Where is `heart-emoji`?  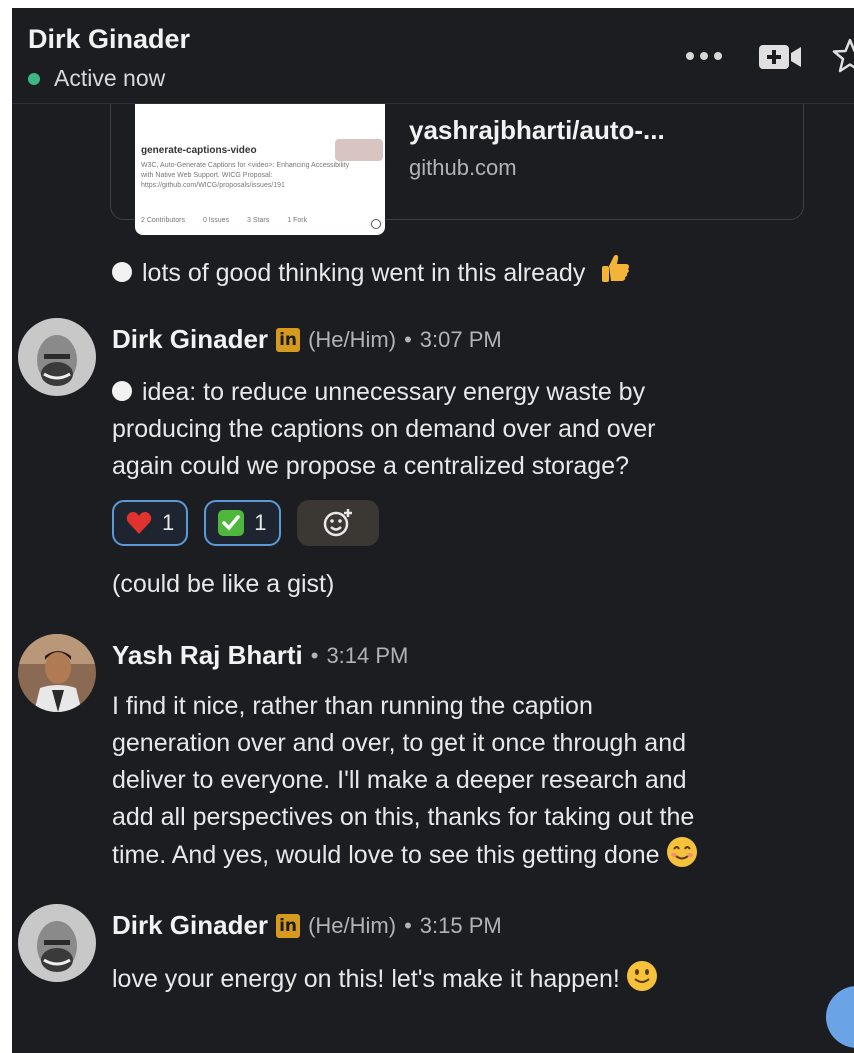
heart-emoji is located at coordinates (139, 523).